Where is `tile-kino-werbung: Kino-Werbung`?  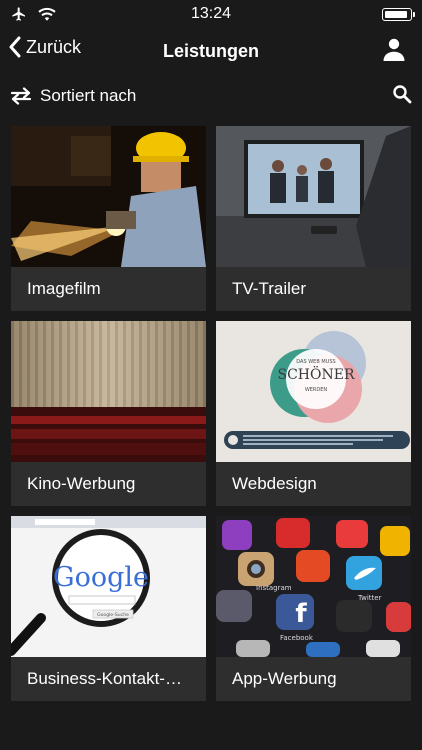
tile-kino-werbung: Kino-Werbung is located at coordinates (108, 413).